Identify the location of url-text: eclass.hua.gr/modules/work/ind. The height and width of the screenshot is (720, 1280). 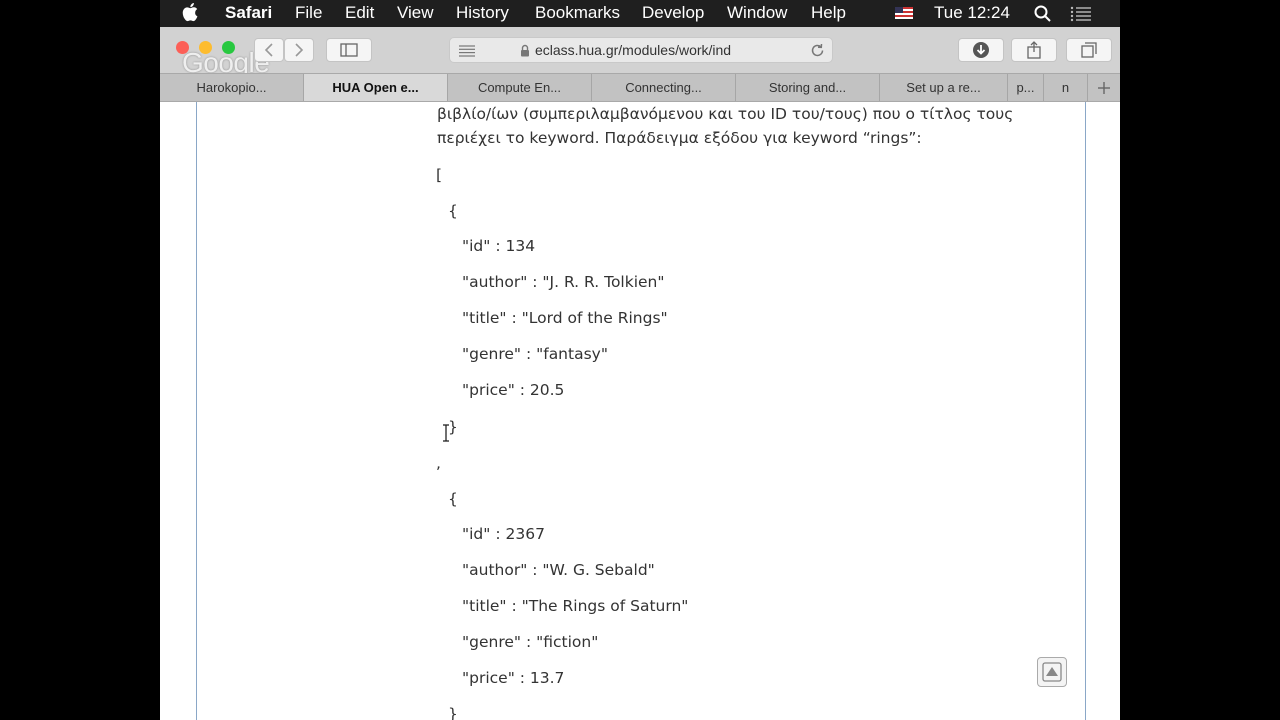
(633, 50).